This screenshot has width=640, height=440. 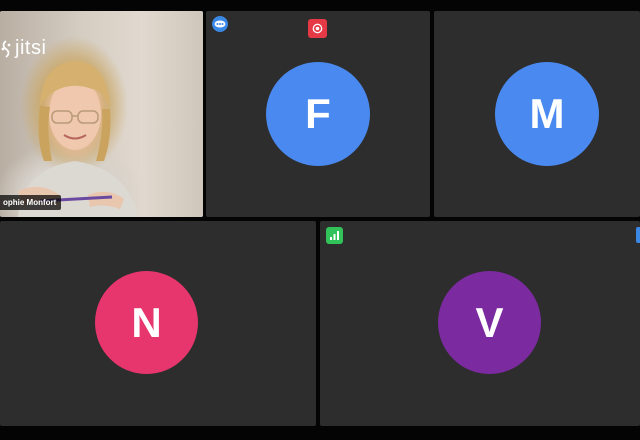 I want to click on avatar: M, so click(x=547, y=114).